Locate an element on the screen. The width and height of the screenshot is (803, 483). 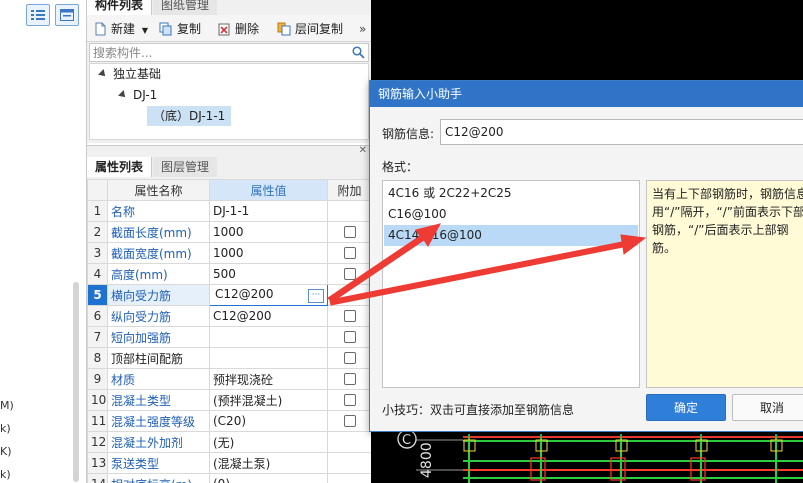
property-value: 预拌现浇砼 is located at coordinates (268, 379).